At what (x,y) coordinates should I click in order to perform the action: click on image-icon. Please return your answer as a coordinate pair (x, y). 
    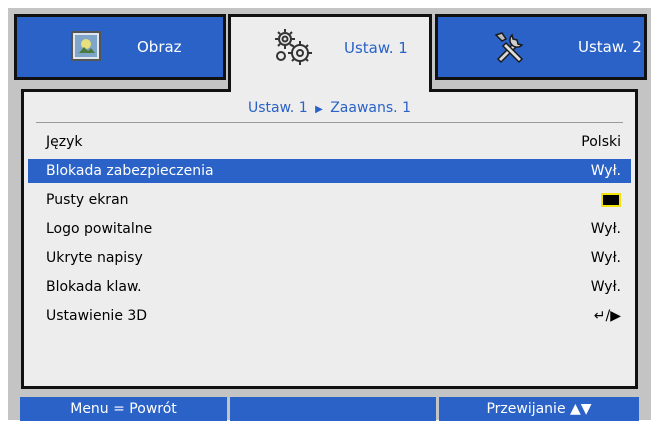
    Looking at the image, I should click on (86, 48).